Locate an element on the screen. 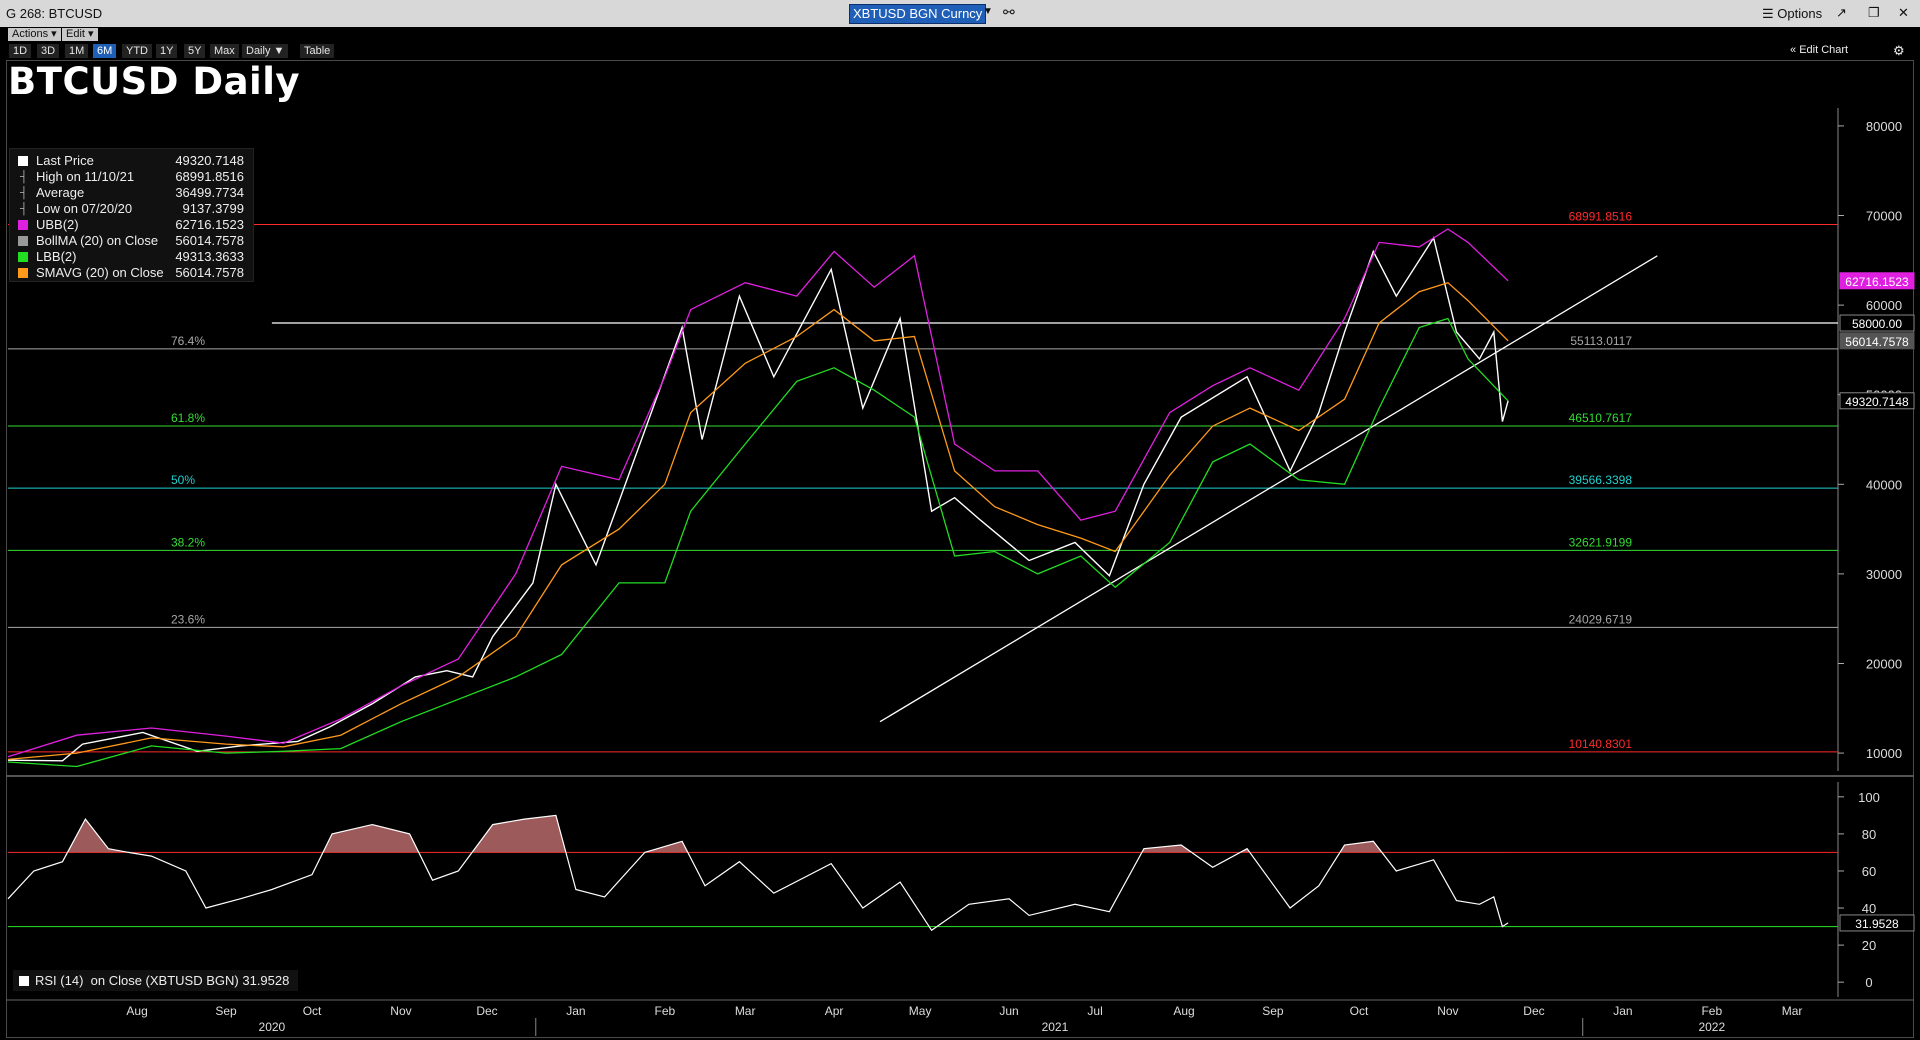 Image resolution: width=1920 pixels, height=1040 pixels. fib-value-label: 55113.0117 is located at coordinates (1601, 341).